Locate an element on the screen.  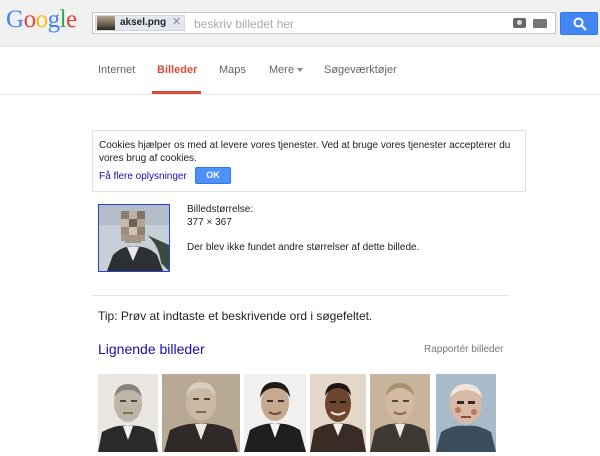
section-divider is located at coordinates (301, 295).